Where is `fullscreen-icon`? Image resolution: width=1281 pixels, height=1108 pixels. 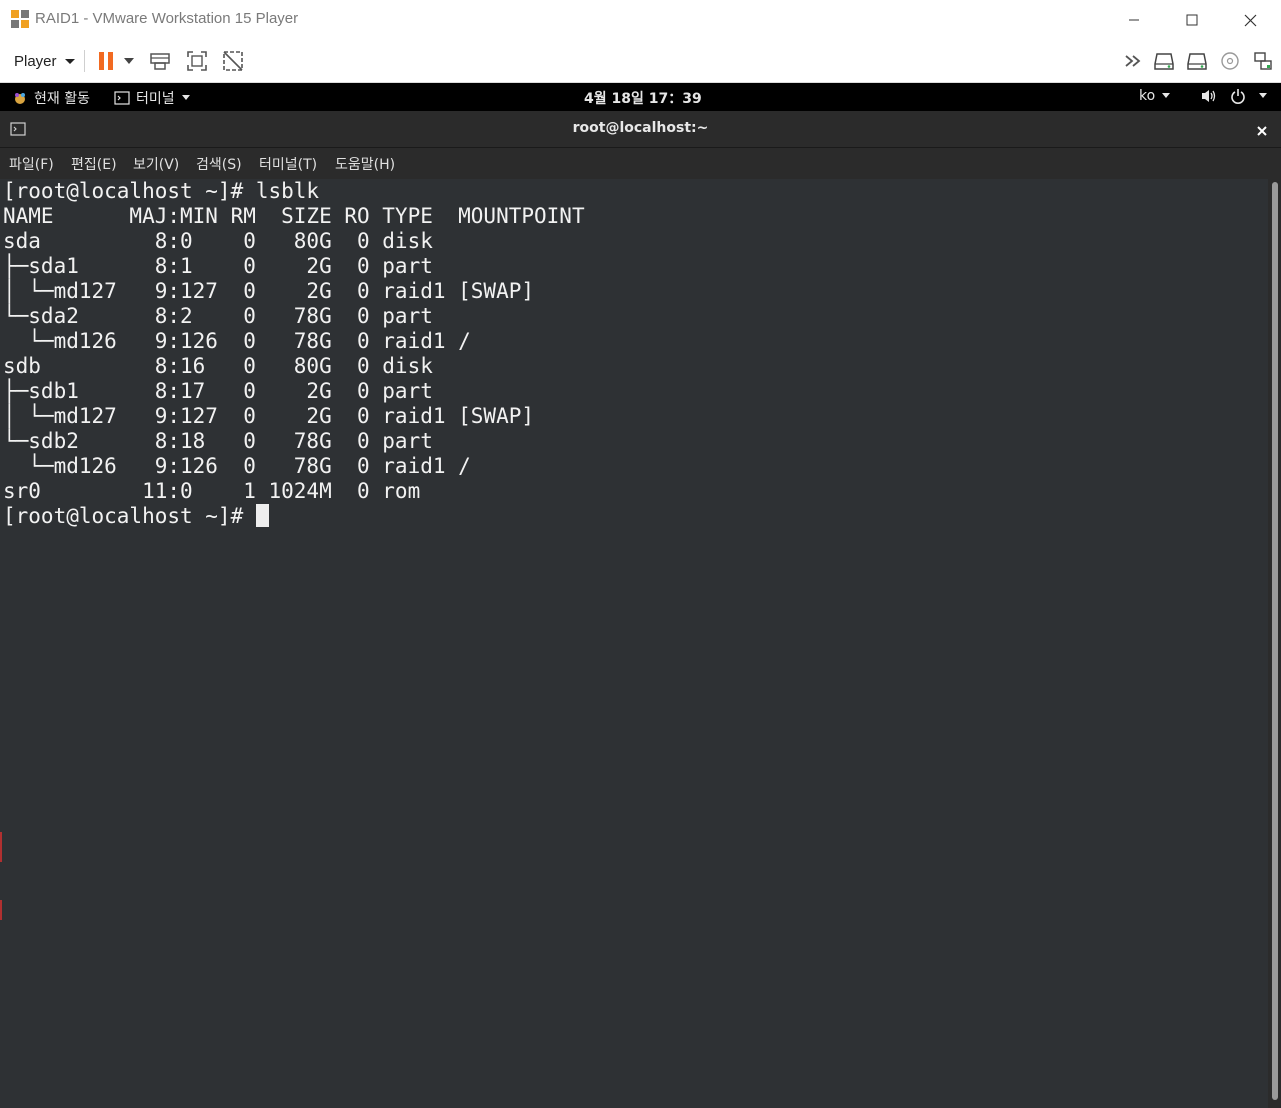
fullscreen-icon is located at coordinates (197, 61).